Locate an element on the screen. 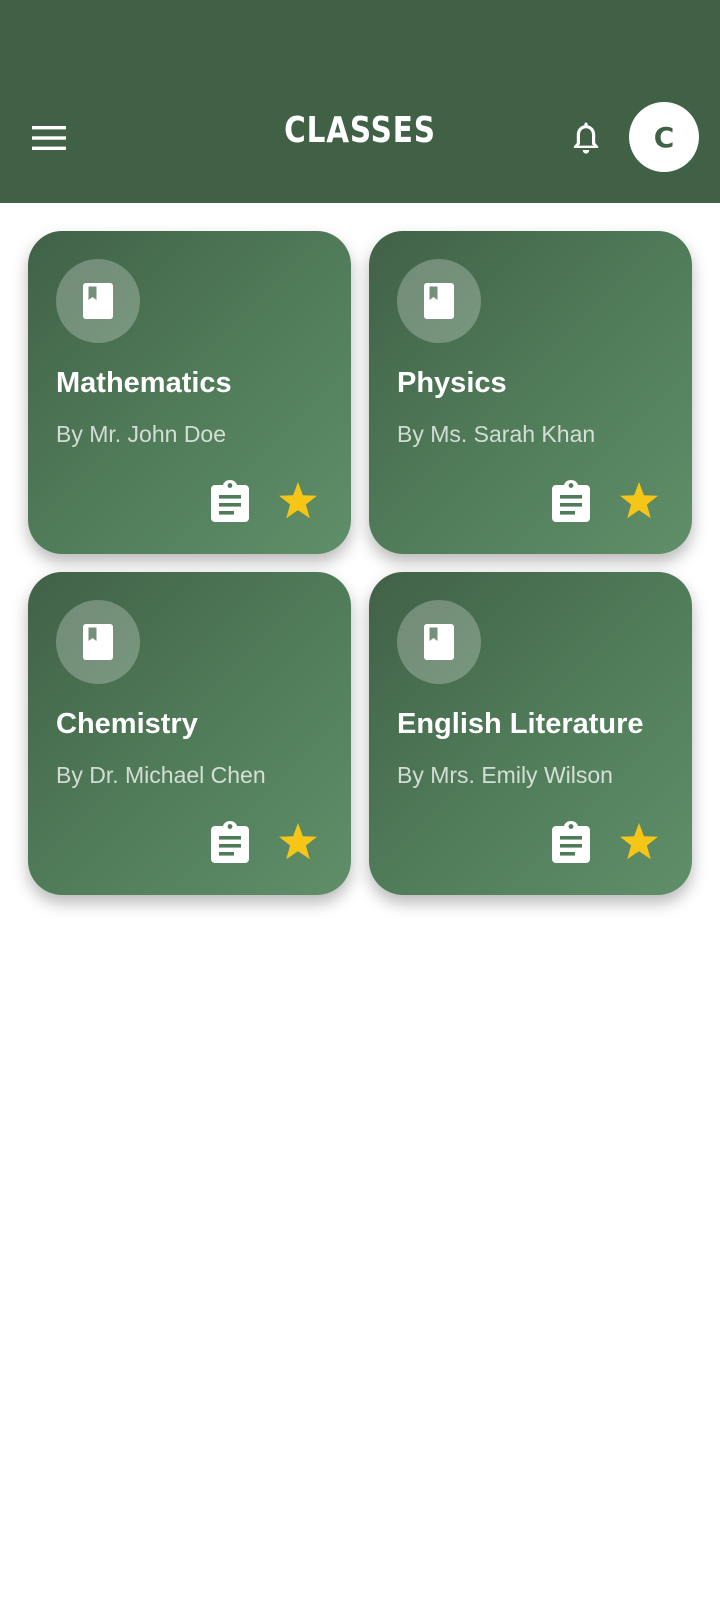  menu-button is located at coordinates (49, 138).